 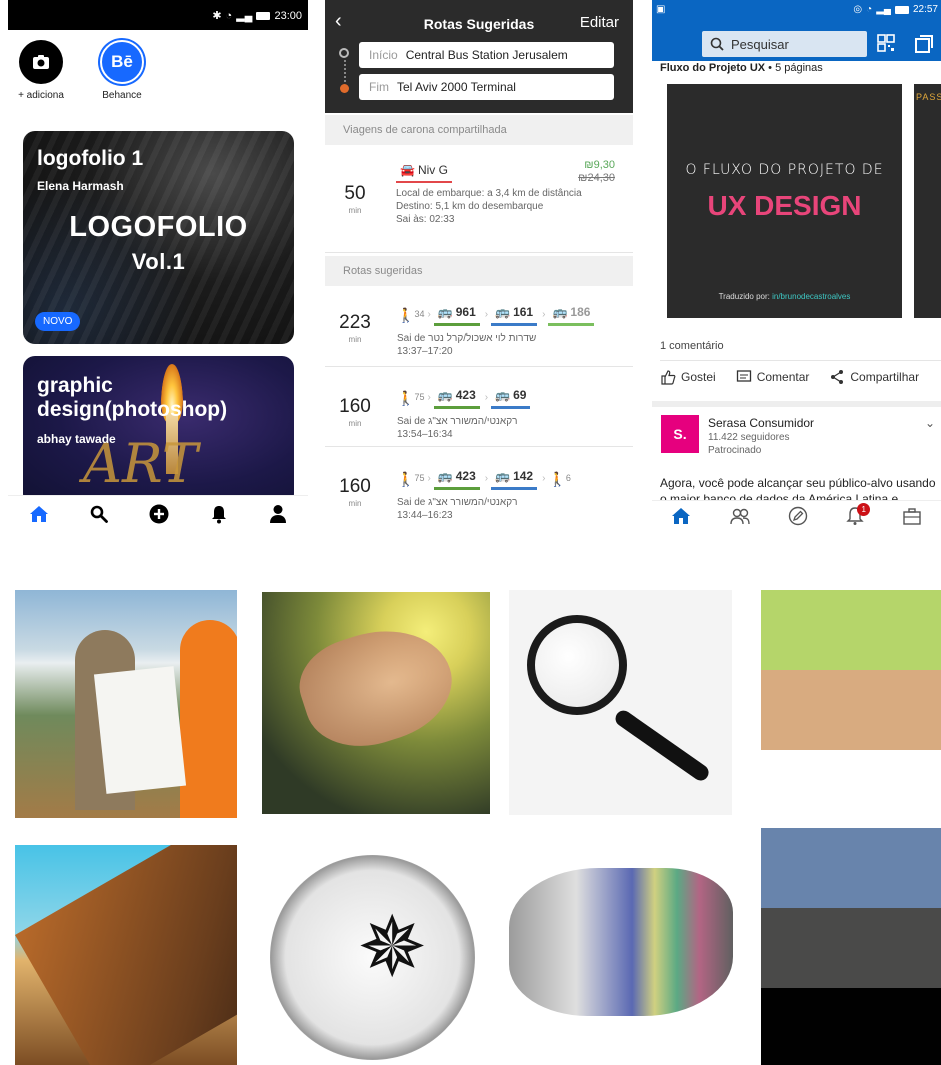 What do you see at coordinates (796, 10) in the screenshot?
I see `status-bar: ▣ ◎ ◔ ▂▄ 22:57` at bounding box center [796, 10].